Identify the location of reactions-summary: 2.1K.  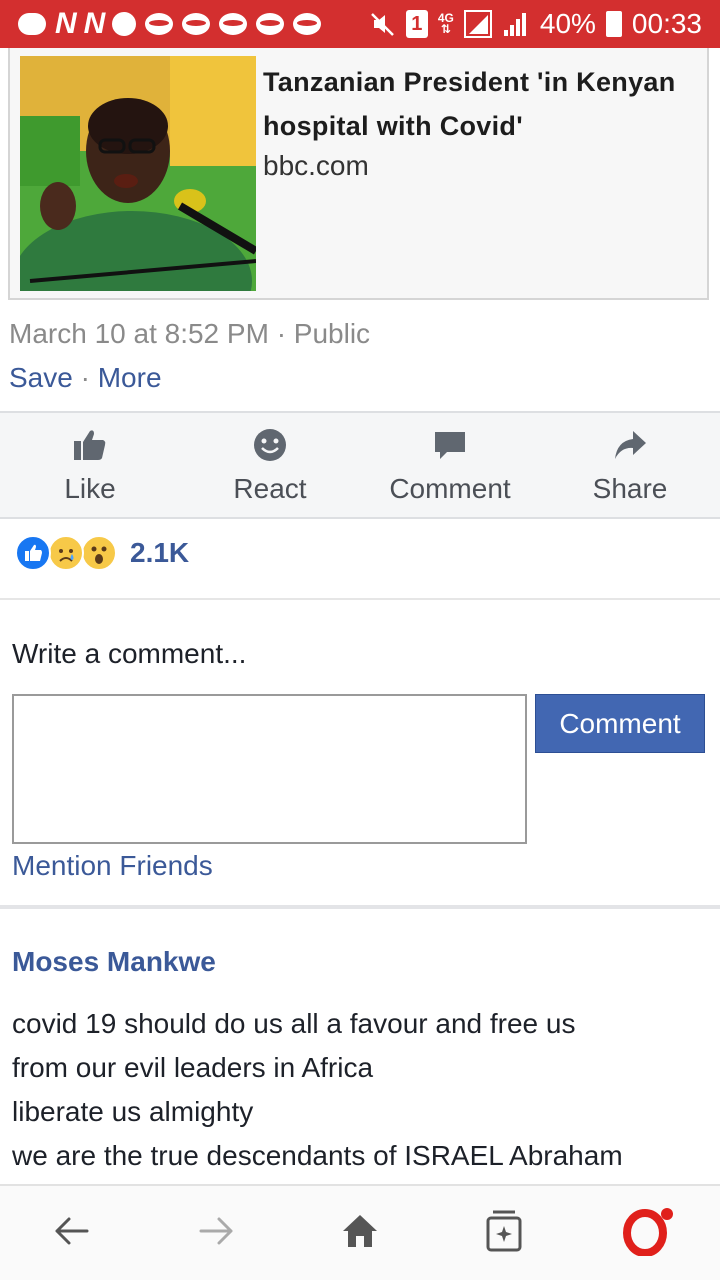
(102, 553).